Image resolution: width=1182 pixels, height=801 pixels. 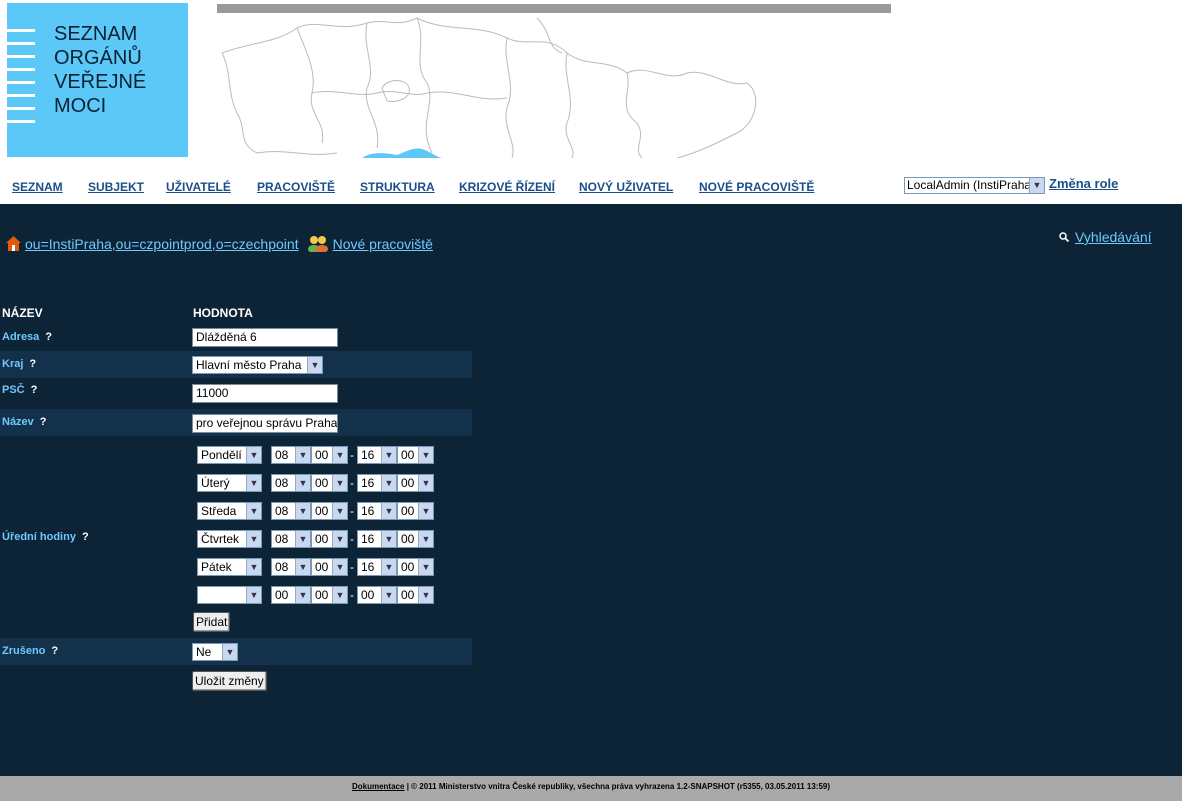 What do you see at coordinates (408, 539) in the screenshot?
I see `to-minute-select-value: 00` at bounding box center [408, 539].